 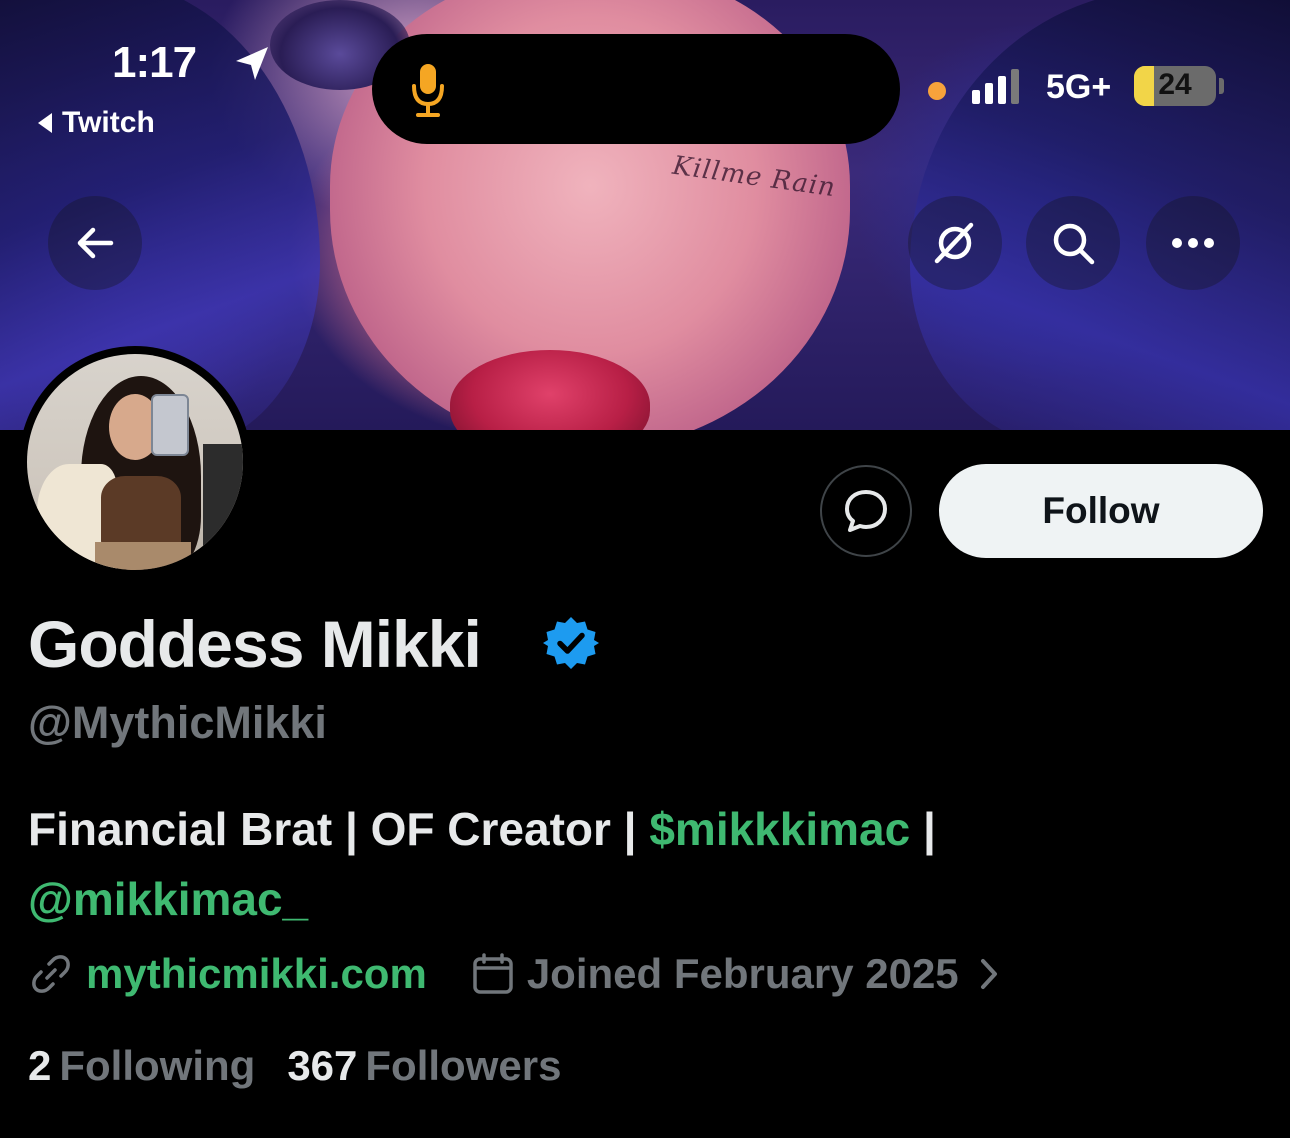 I want to click on back-button, so click(x=95, y=243).